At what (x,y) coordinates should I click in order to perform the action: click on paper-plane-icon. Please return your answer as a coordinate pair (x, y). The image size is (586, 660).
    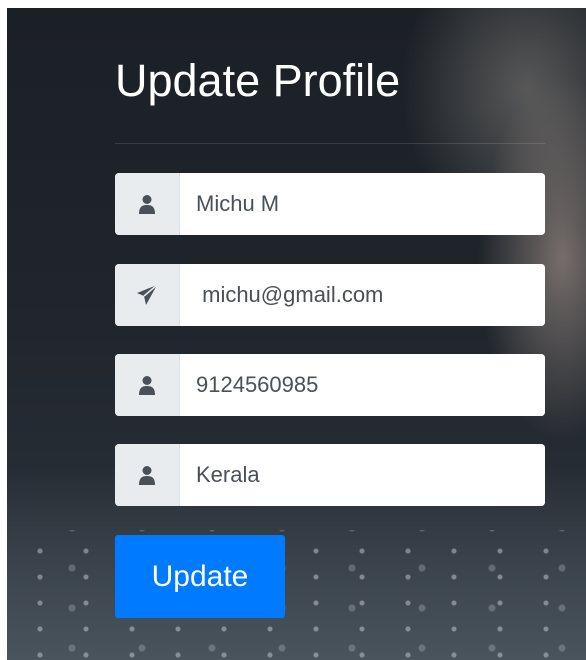
    Looking at the image, I should click on (147, 295).